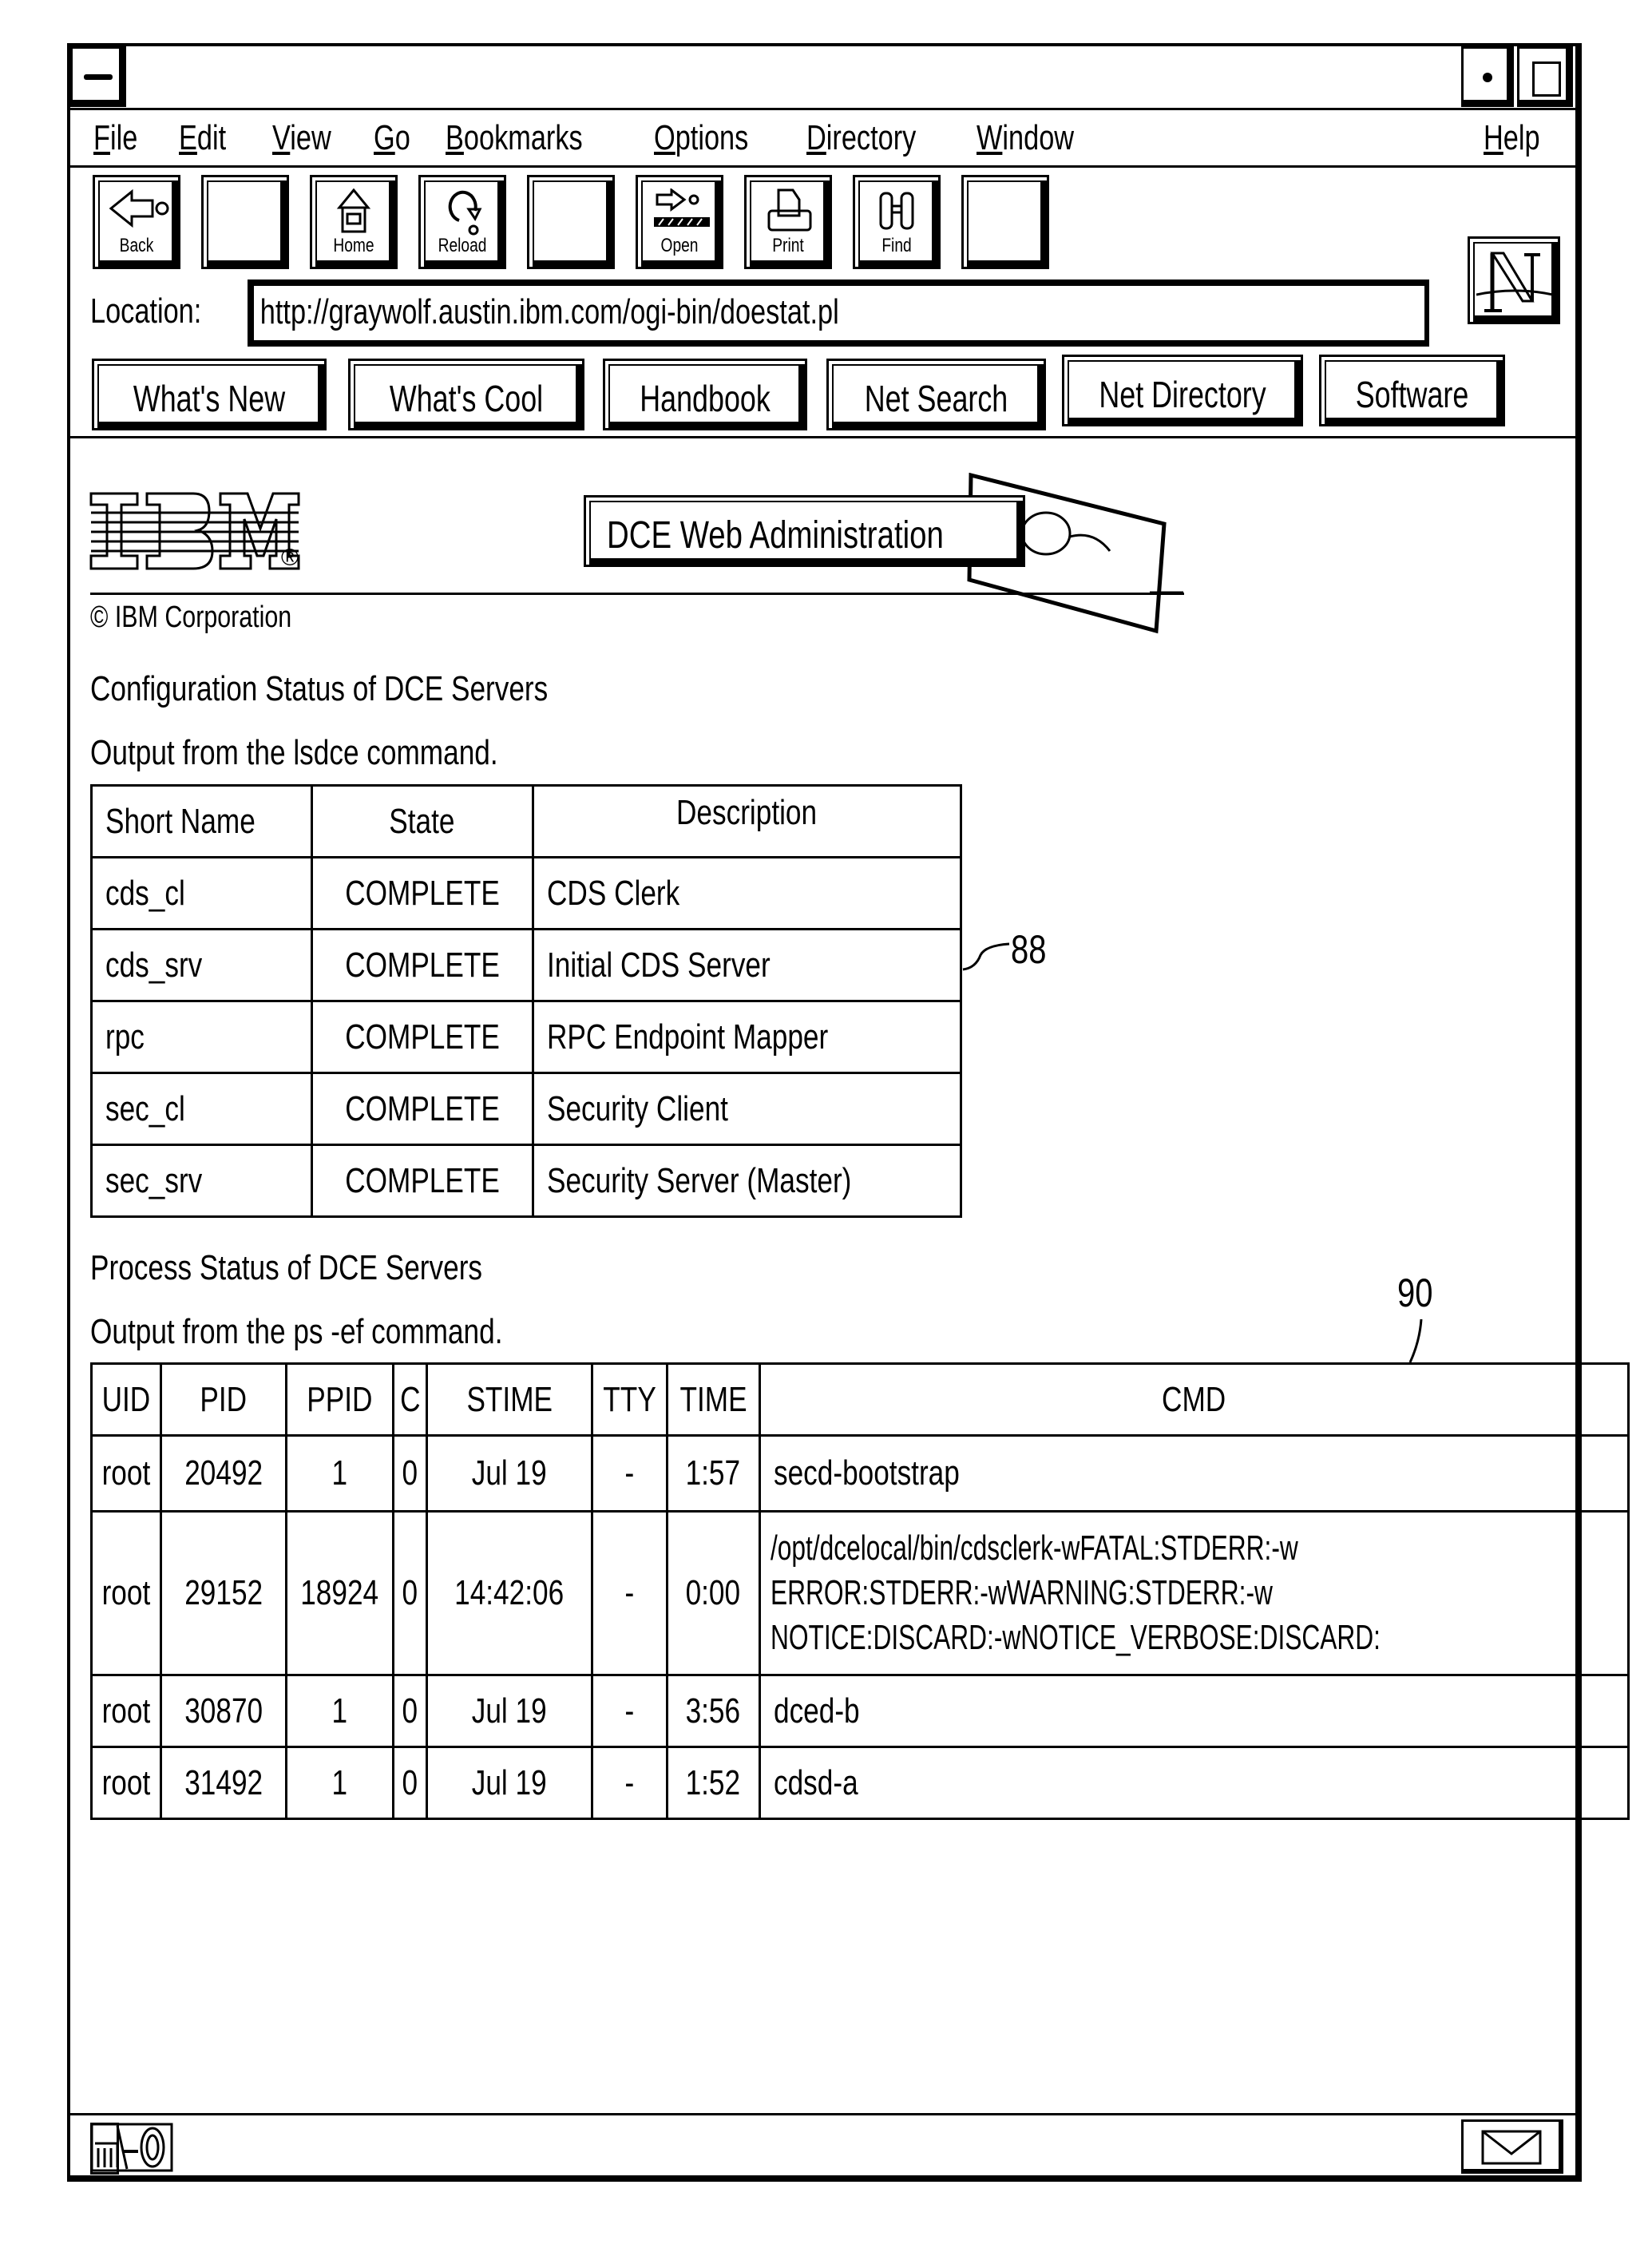  I want to click on system-menu-button, so click(98, 76).